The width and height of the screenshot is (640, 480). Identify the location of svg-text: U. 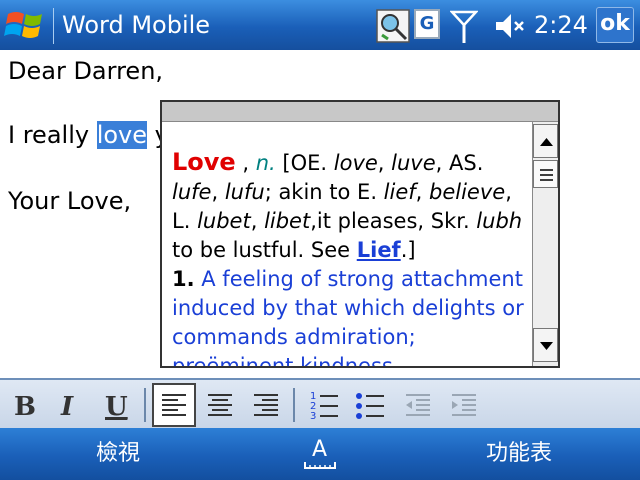
(116, 407).